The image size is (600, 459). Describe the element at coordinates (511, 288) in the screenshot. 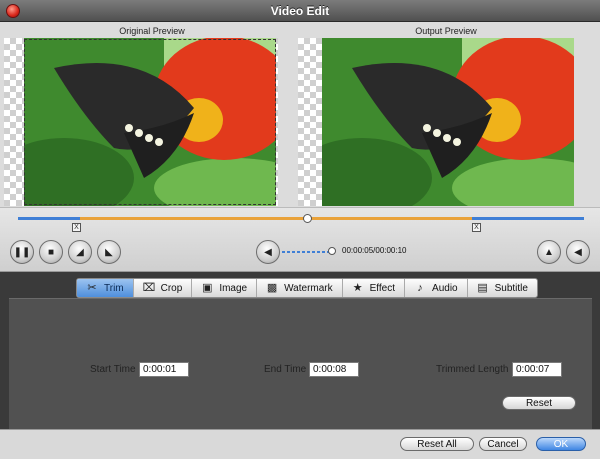

I see `tab-subtitle-label: Subtitle` at that location.